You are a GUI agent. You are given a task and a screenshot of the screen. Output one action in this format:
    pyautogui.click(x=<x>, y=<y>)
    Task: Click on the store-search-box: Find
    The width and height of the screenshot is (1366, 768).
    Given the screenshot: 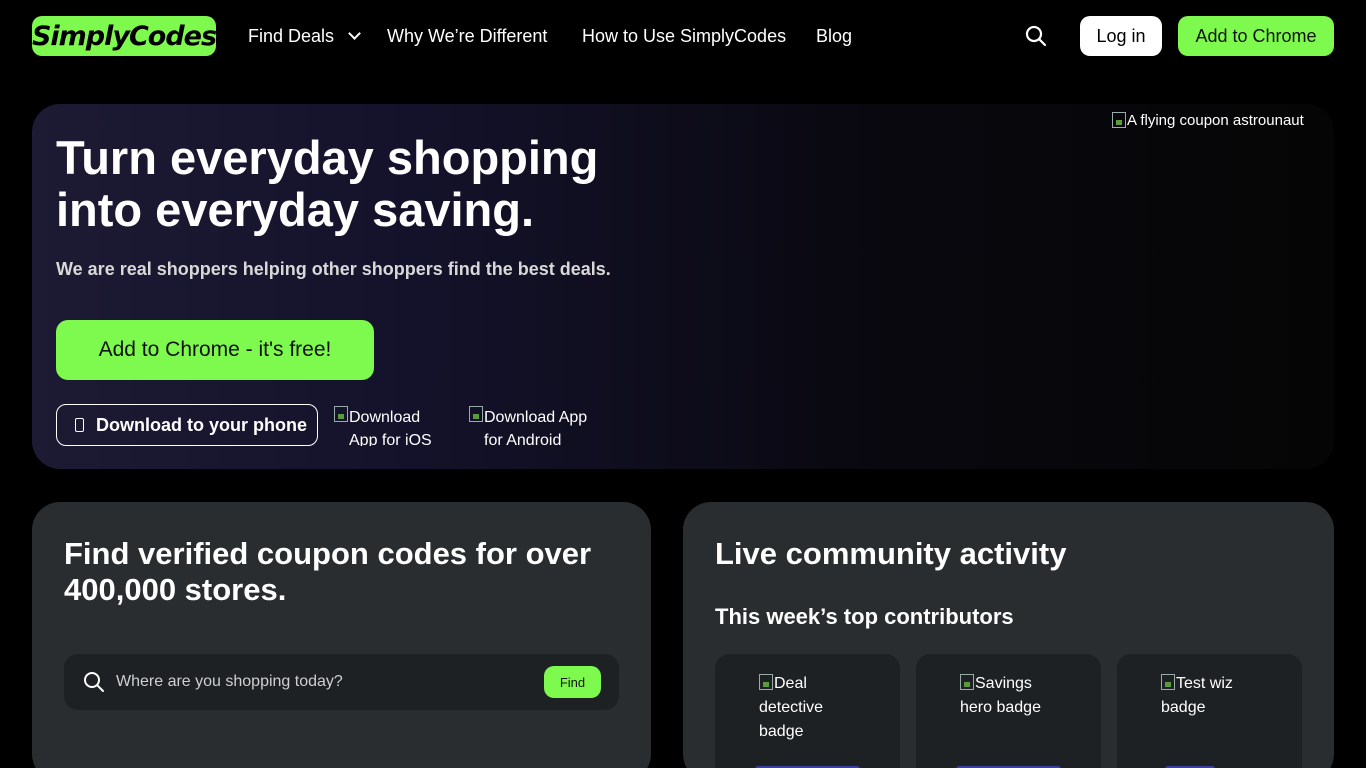 What is the action you would take?
    pyautogui.click(x=341, y=682)
    